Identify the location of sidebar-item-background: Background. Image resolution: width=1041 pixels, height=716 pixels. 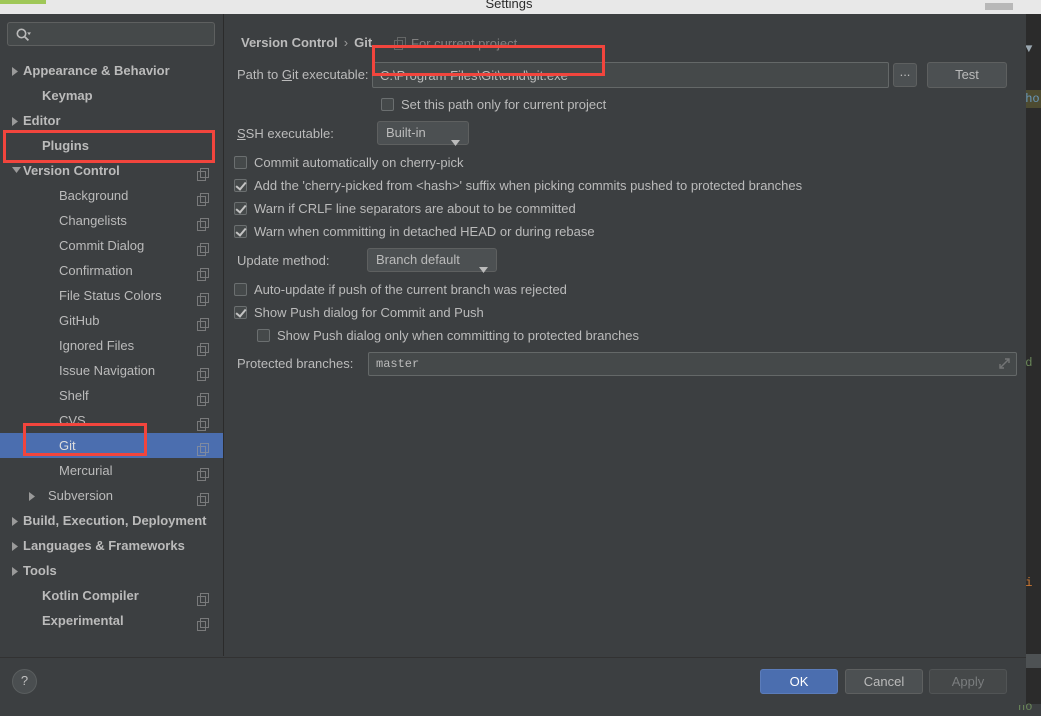
(111, 195).